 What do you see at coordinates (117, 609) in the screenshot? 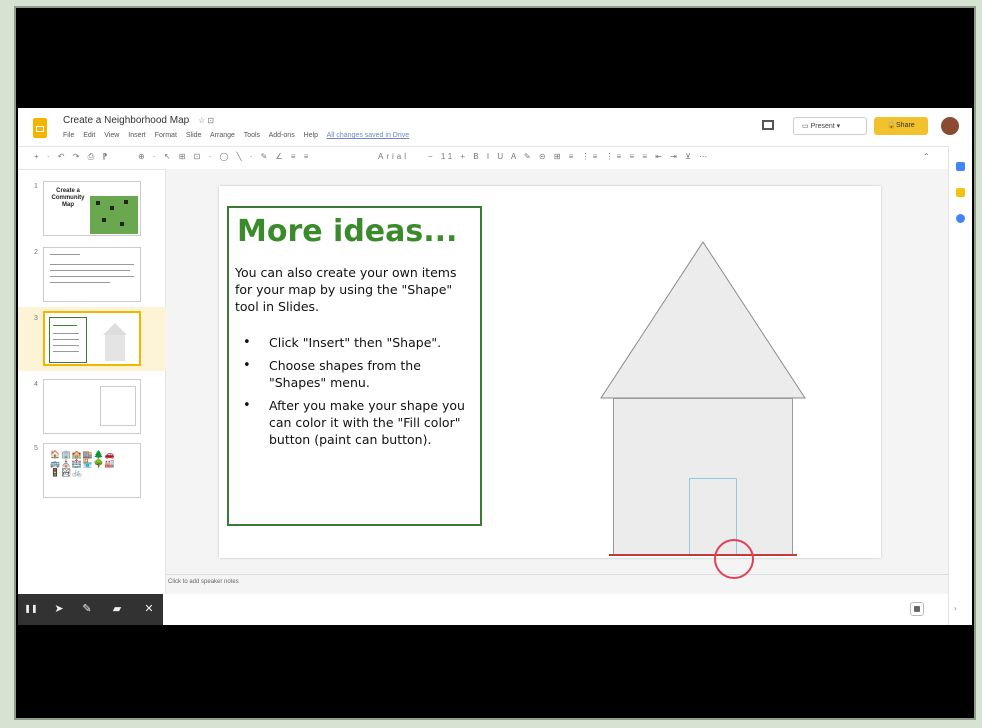
I see `highlighter-icon: ▰` at bounding box center [117, 609].